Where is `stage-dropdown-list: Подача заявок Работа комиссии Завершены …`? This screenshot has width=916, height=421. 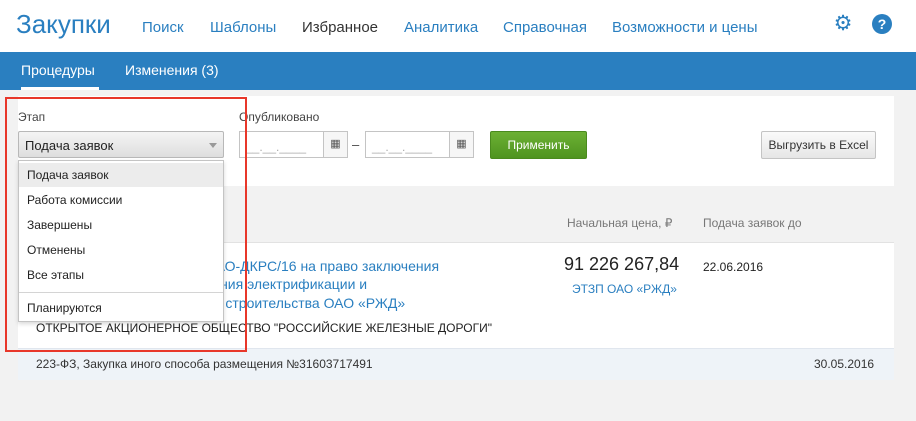
stage-dropdown-list: Подача заявок Работа комиссии Завершены … is located at coordinates (121, 241).